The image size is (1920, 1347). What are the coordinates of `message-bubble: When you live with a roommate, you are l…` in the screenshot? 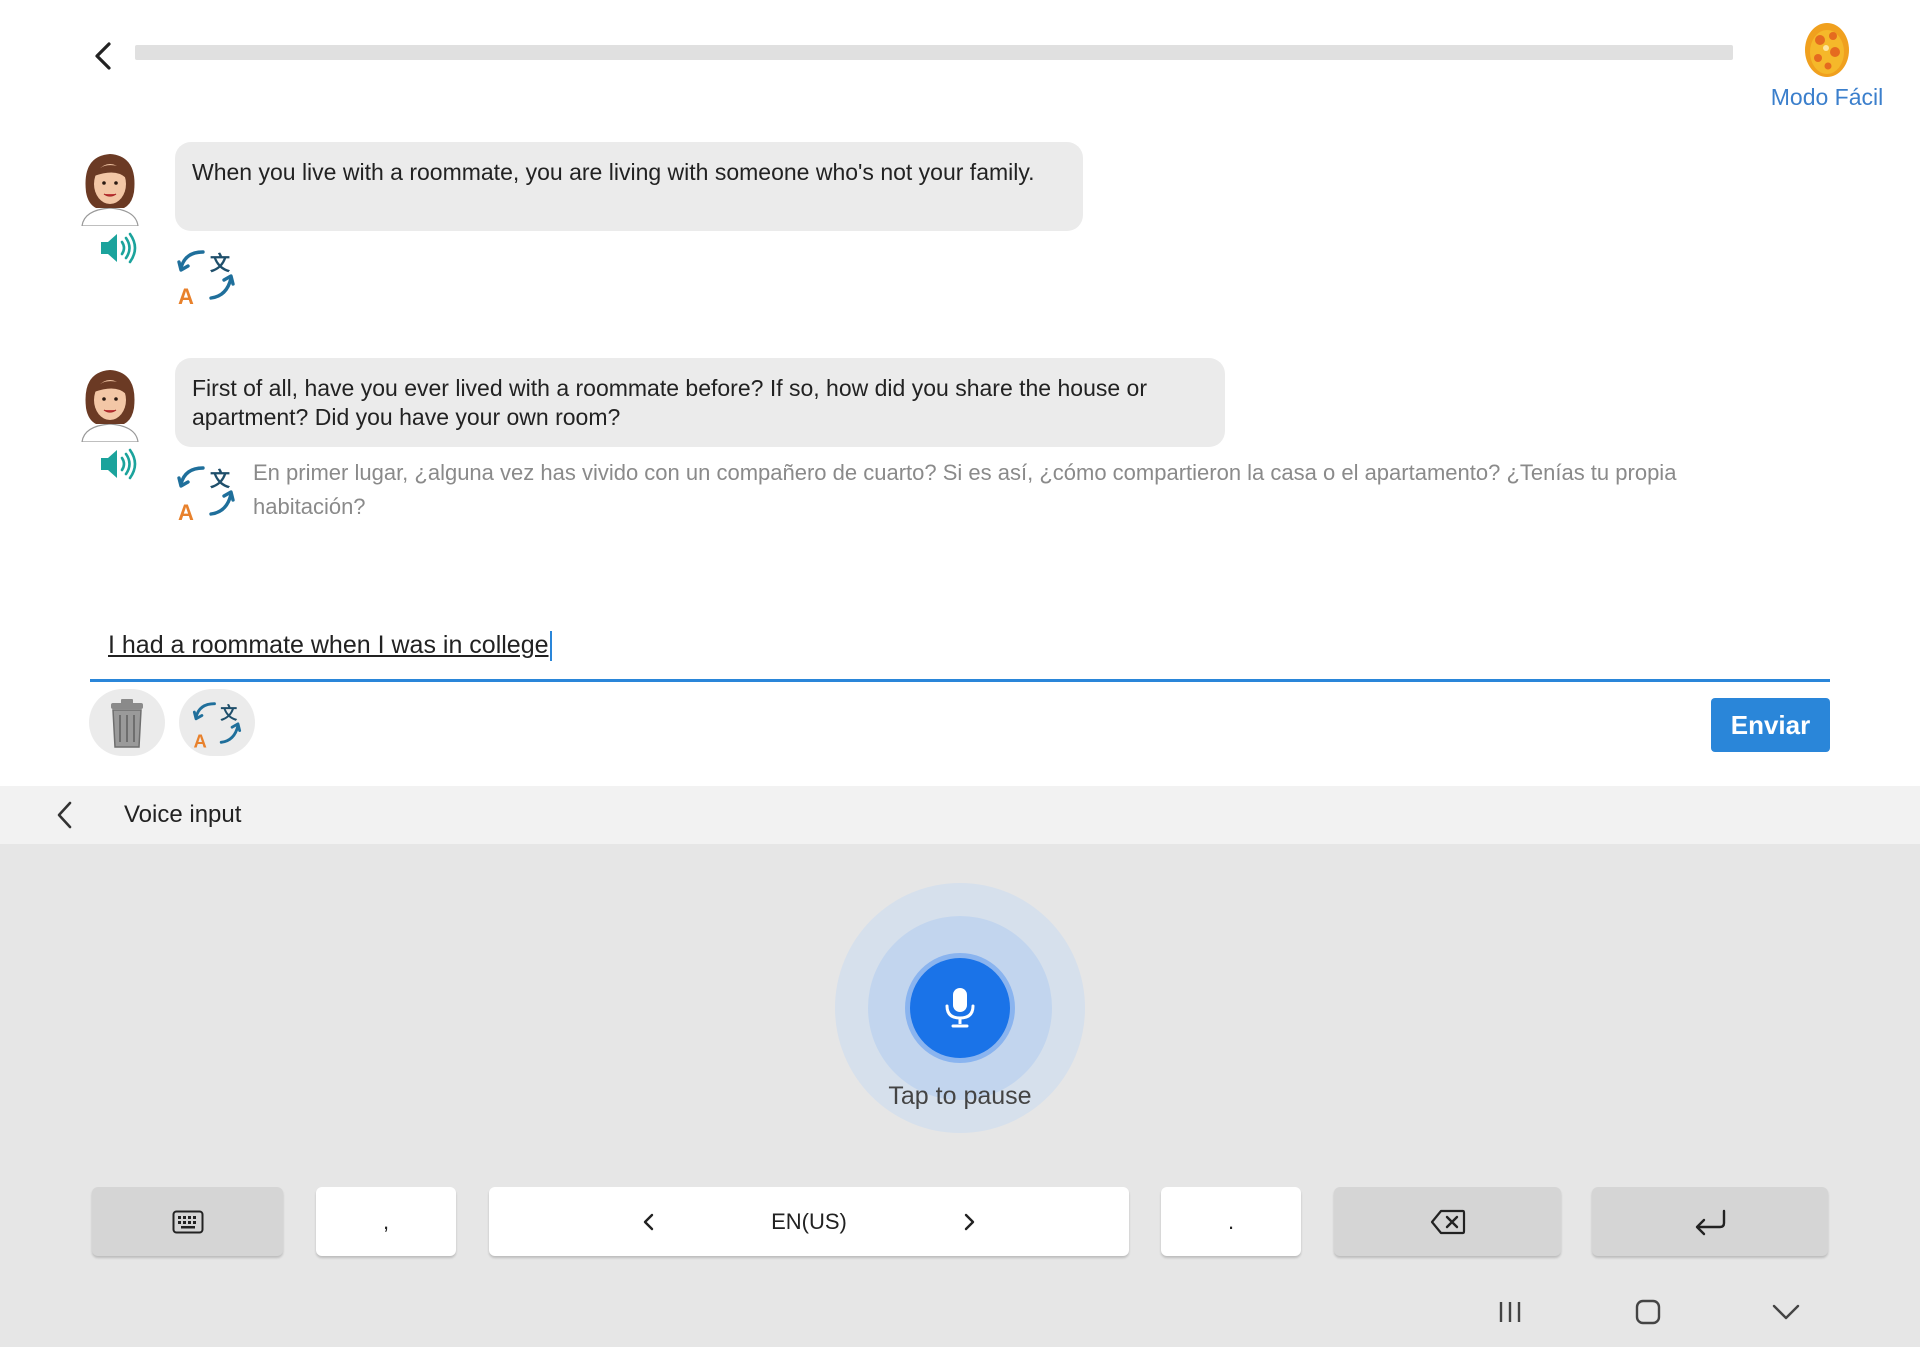 It's located at (629, 186).